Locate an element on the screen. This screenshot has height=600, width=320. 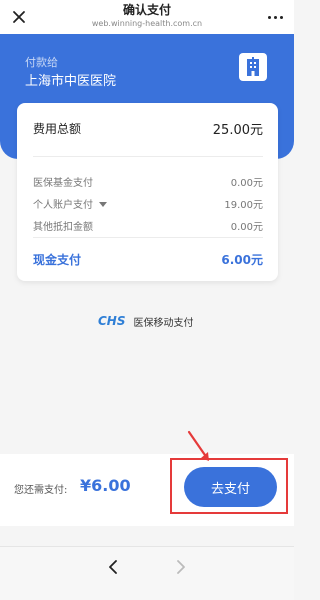
close-icon is located at coordinates (19, 17).